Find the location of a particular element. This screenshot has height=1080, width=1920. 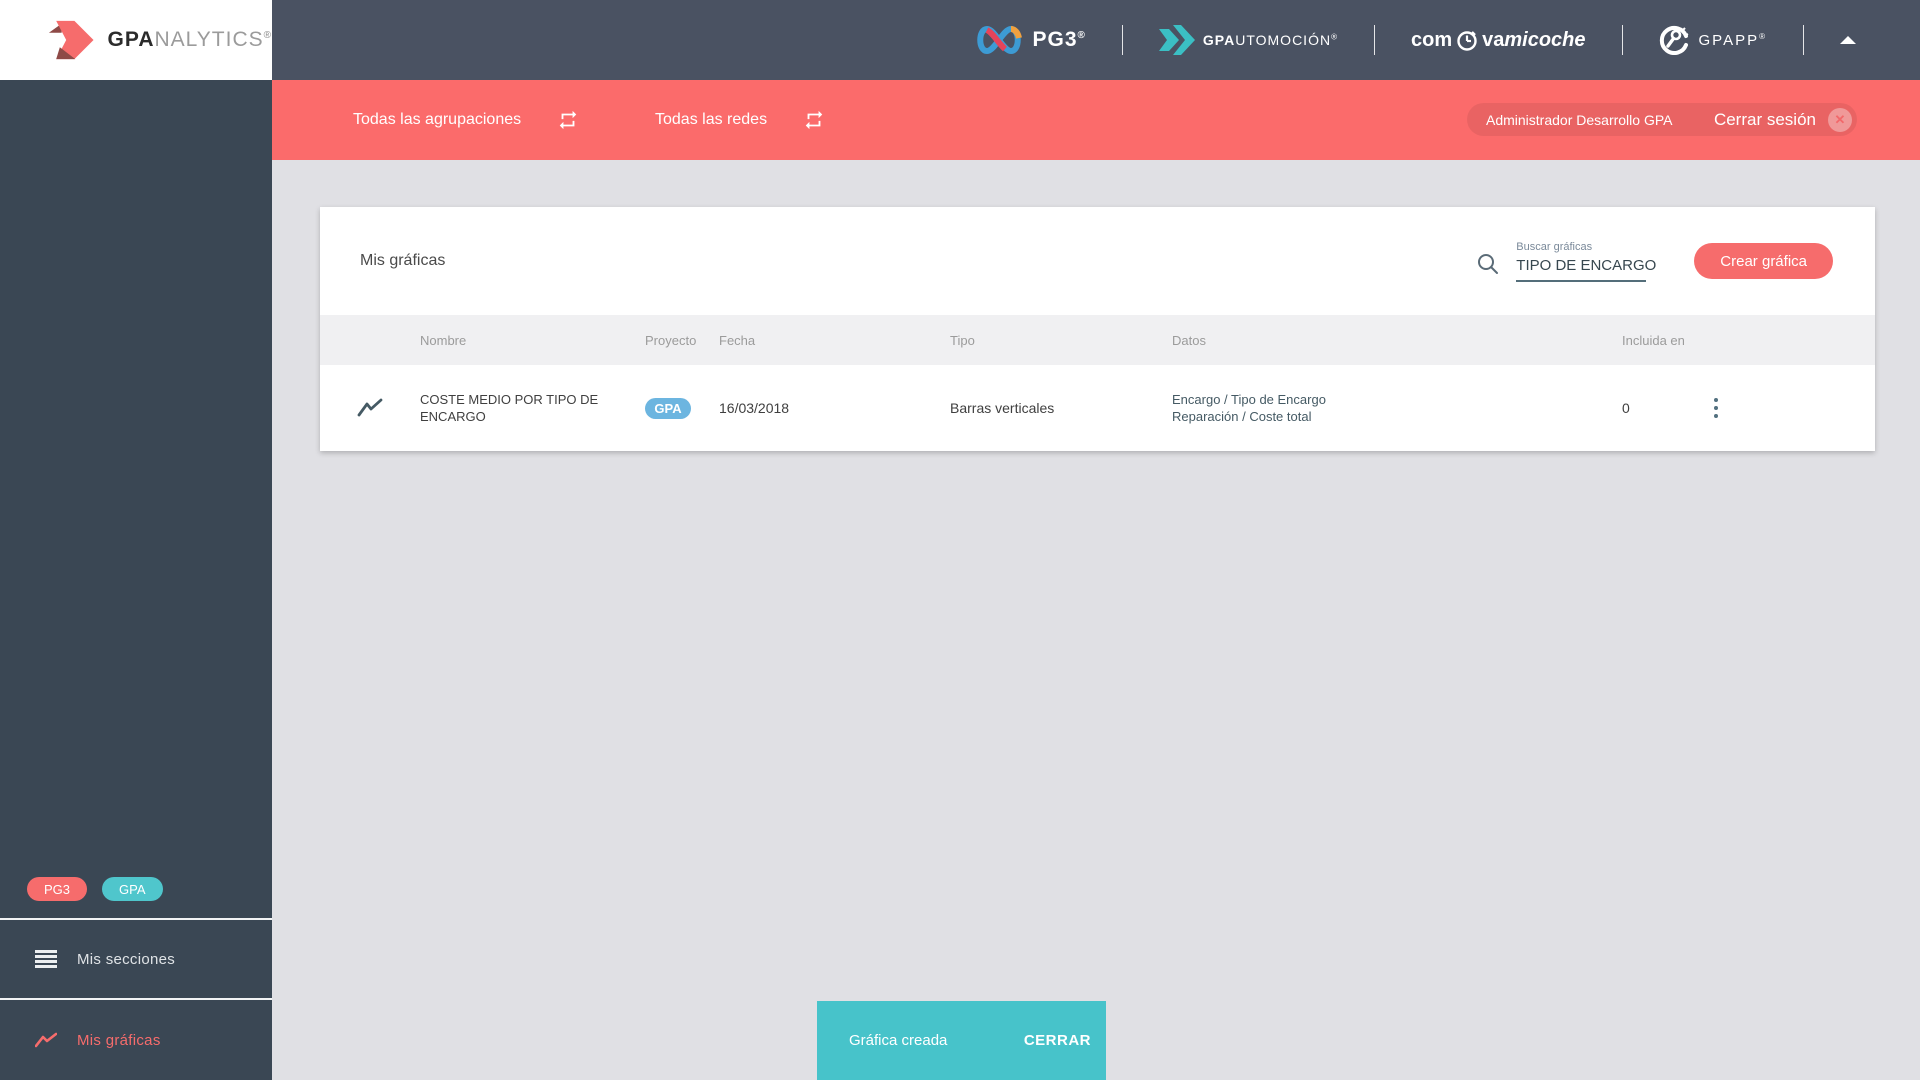

sidebar-item-label: Mis secciones is located at coordinates (126, 959).